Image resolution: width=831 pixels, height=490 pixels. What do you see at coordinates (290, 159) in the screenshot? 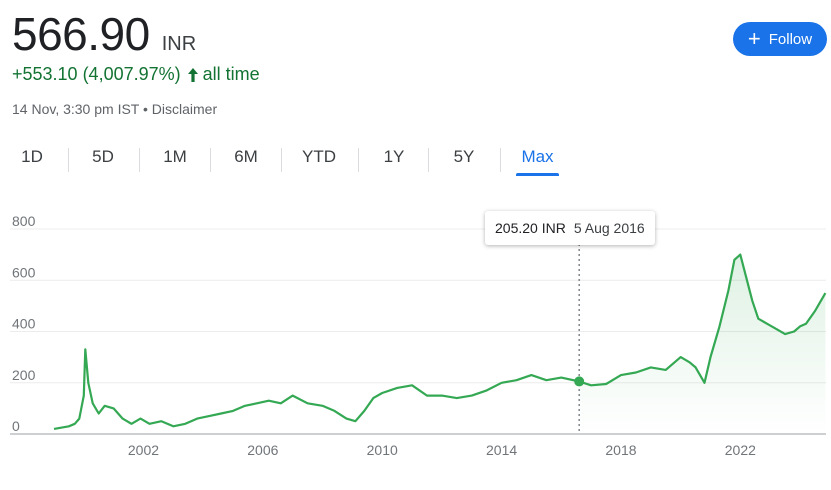
I see `range-tabs: 1D 5D 1M 6M YTD 1Y 5Y Max` at bounding box center [290, 159].